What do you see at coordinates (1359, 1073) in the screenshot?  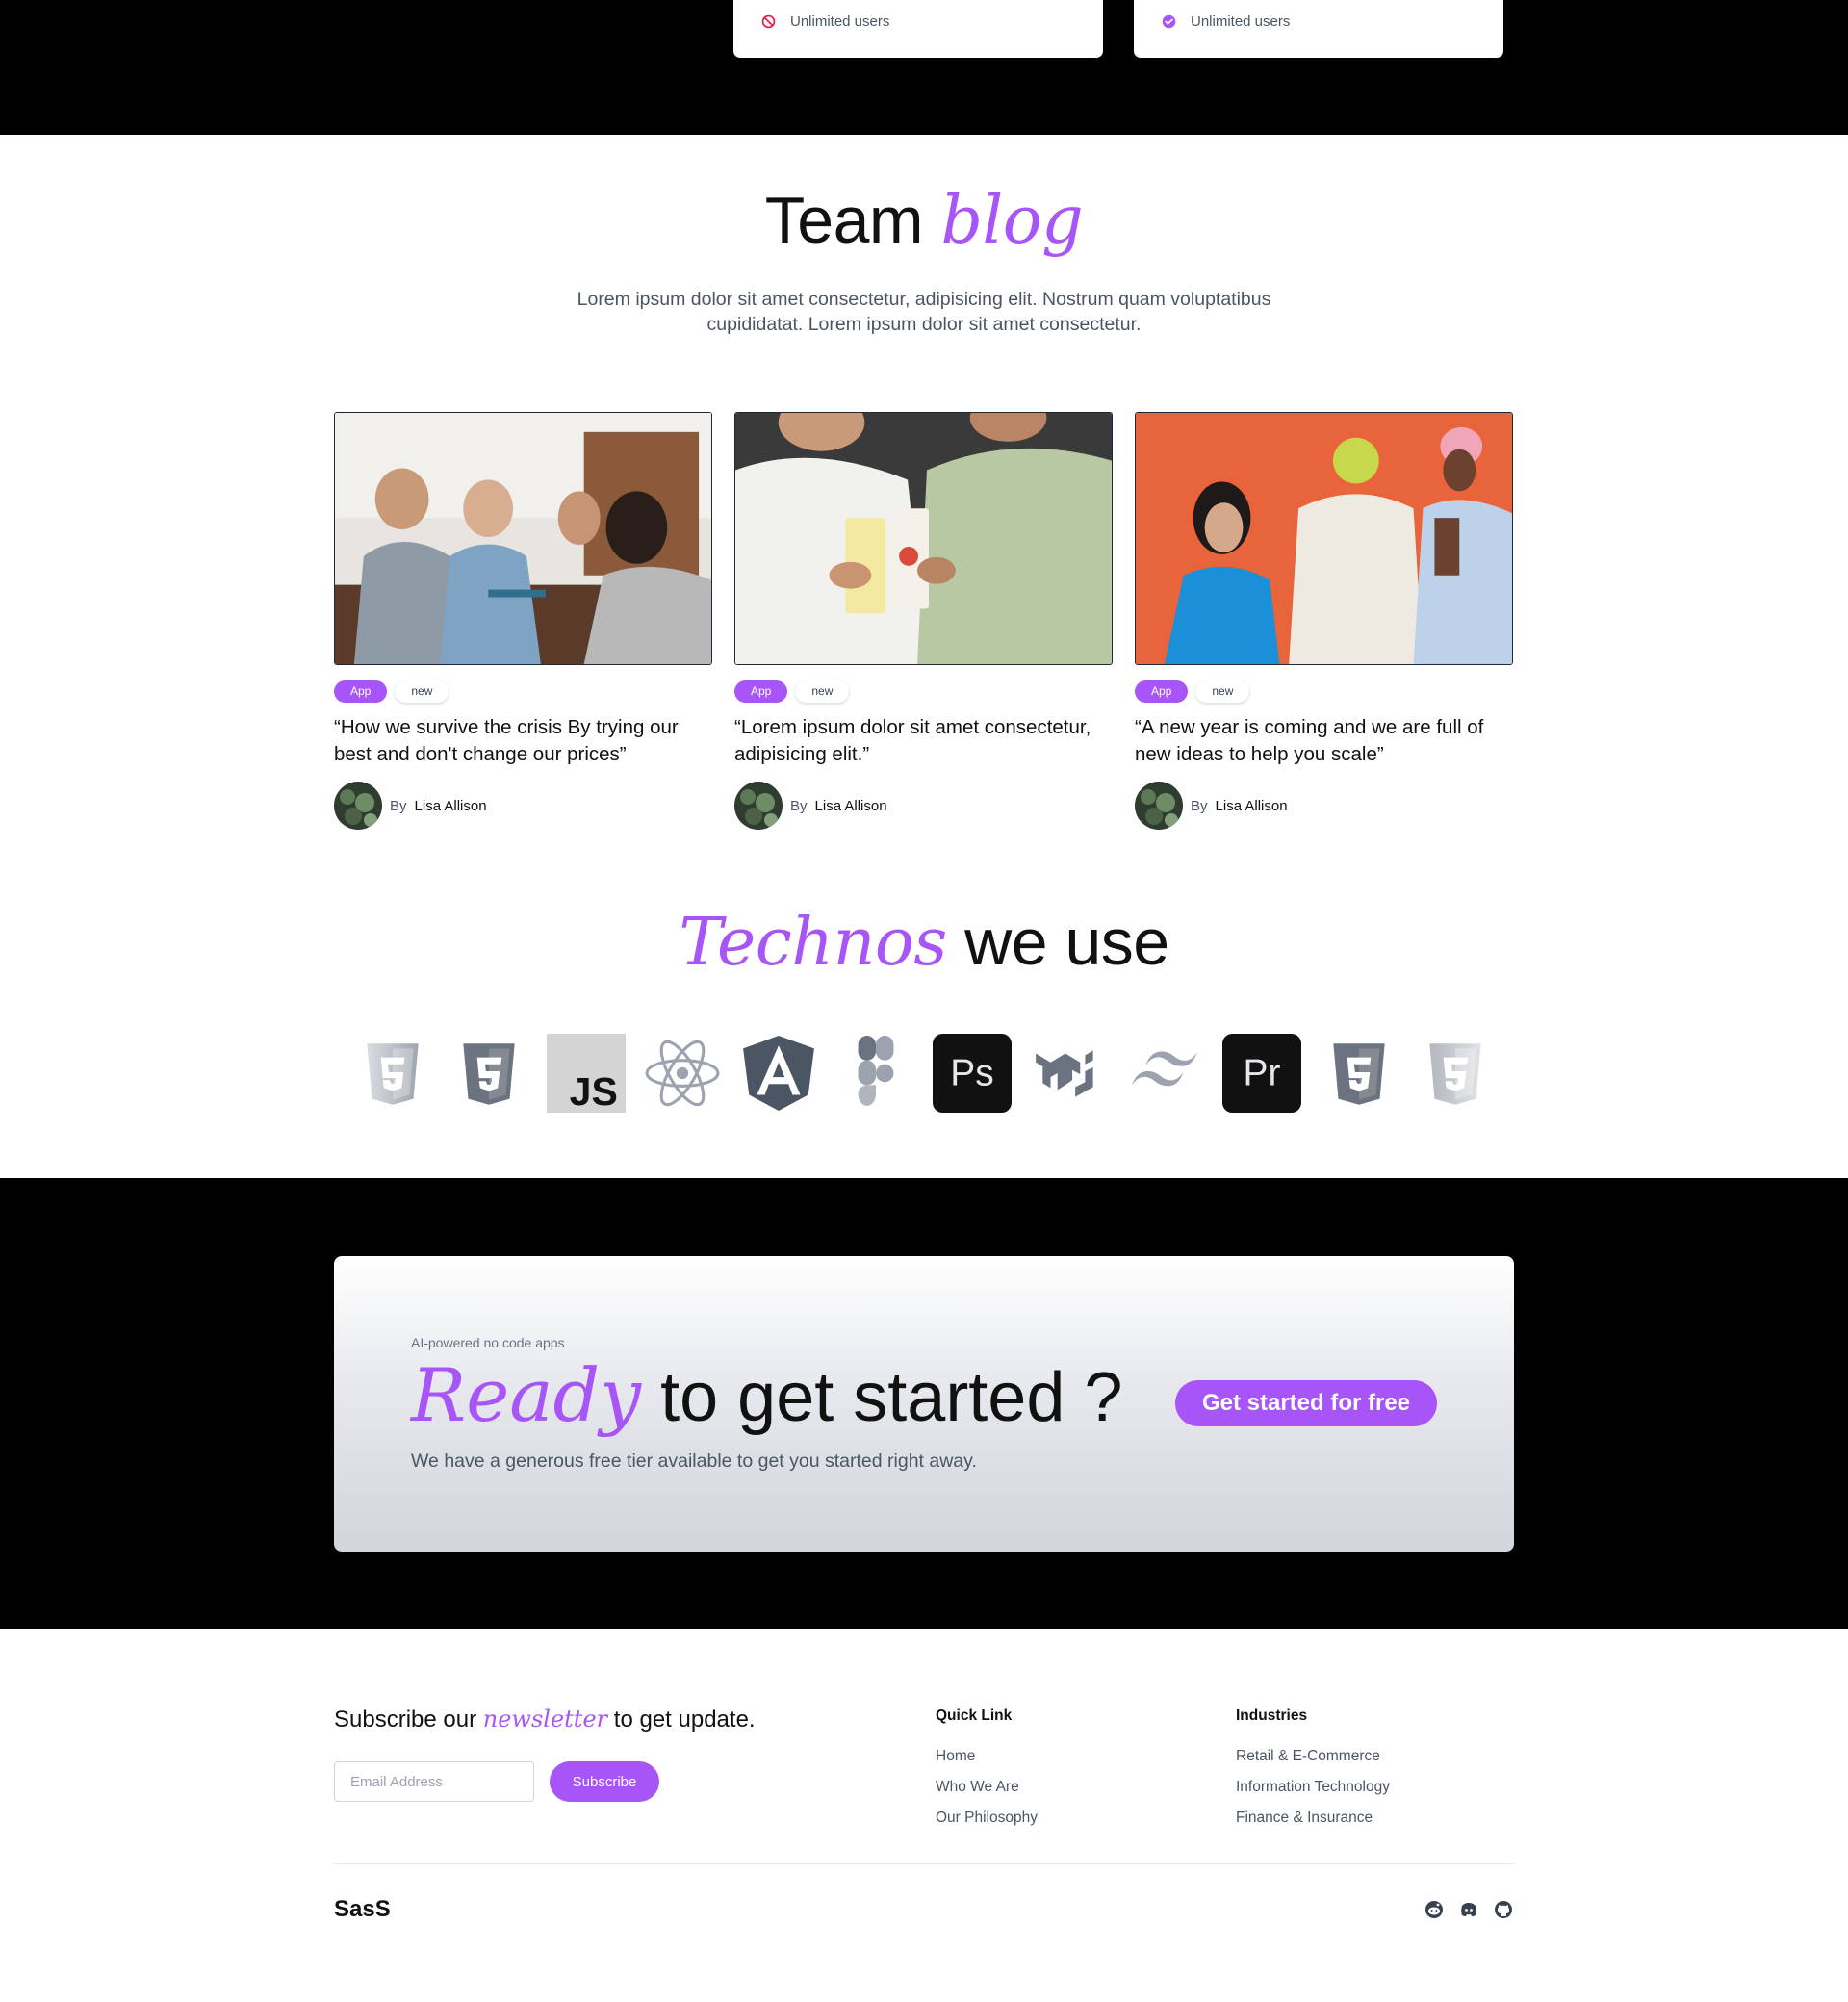 I see `html5-icon` at bounding box center [1359, 1073].